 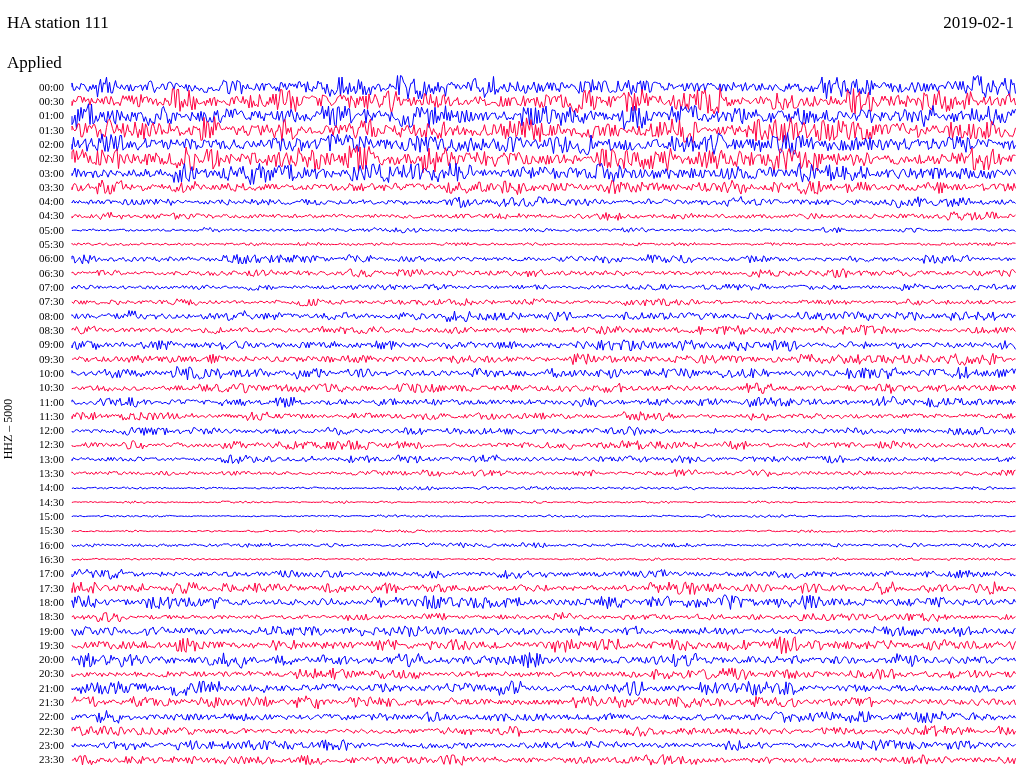 What do you see at coordinates (51, 717) in the screenshot?
I see `time-label: 22:00` at bounding box center [51, 717].